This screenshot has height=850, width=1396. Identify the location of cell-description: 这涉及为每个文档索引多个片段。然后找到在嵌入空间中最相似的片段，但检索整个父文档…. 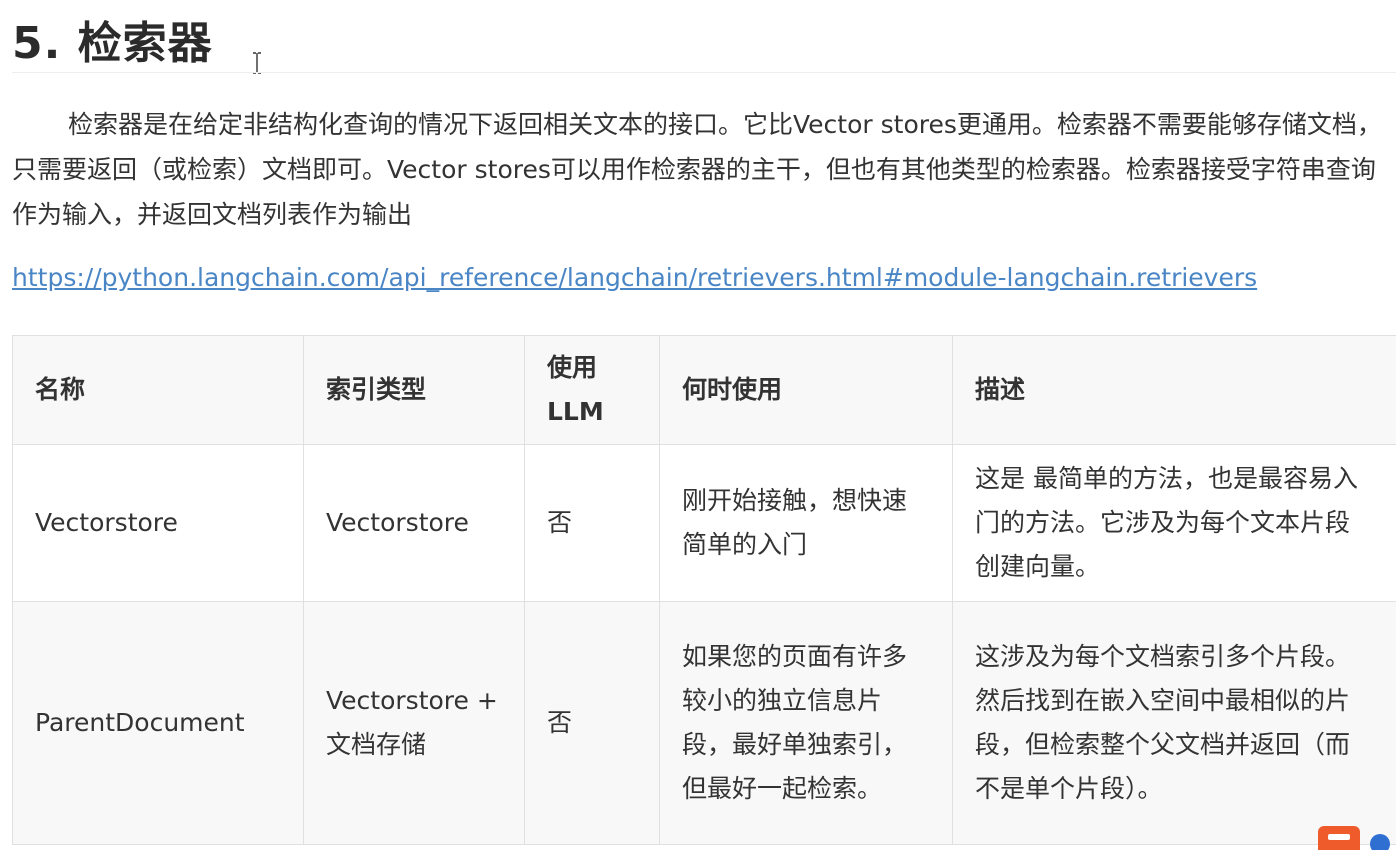
(1174, 723).